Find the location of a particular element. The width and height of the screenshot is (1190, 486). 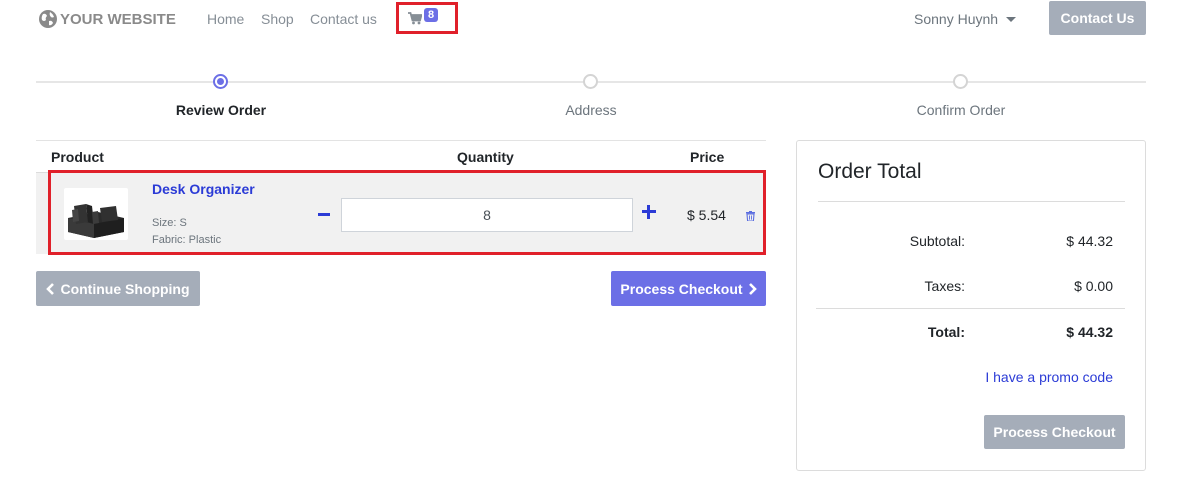

summary-process-checkout-button: Process Checkout is located at coordinates (1054, 432).